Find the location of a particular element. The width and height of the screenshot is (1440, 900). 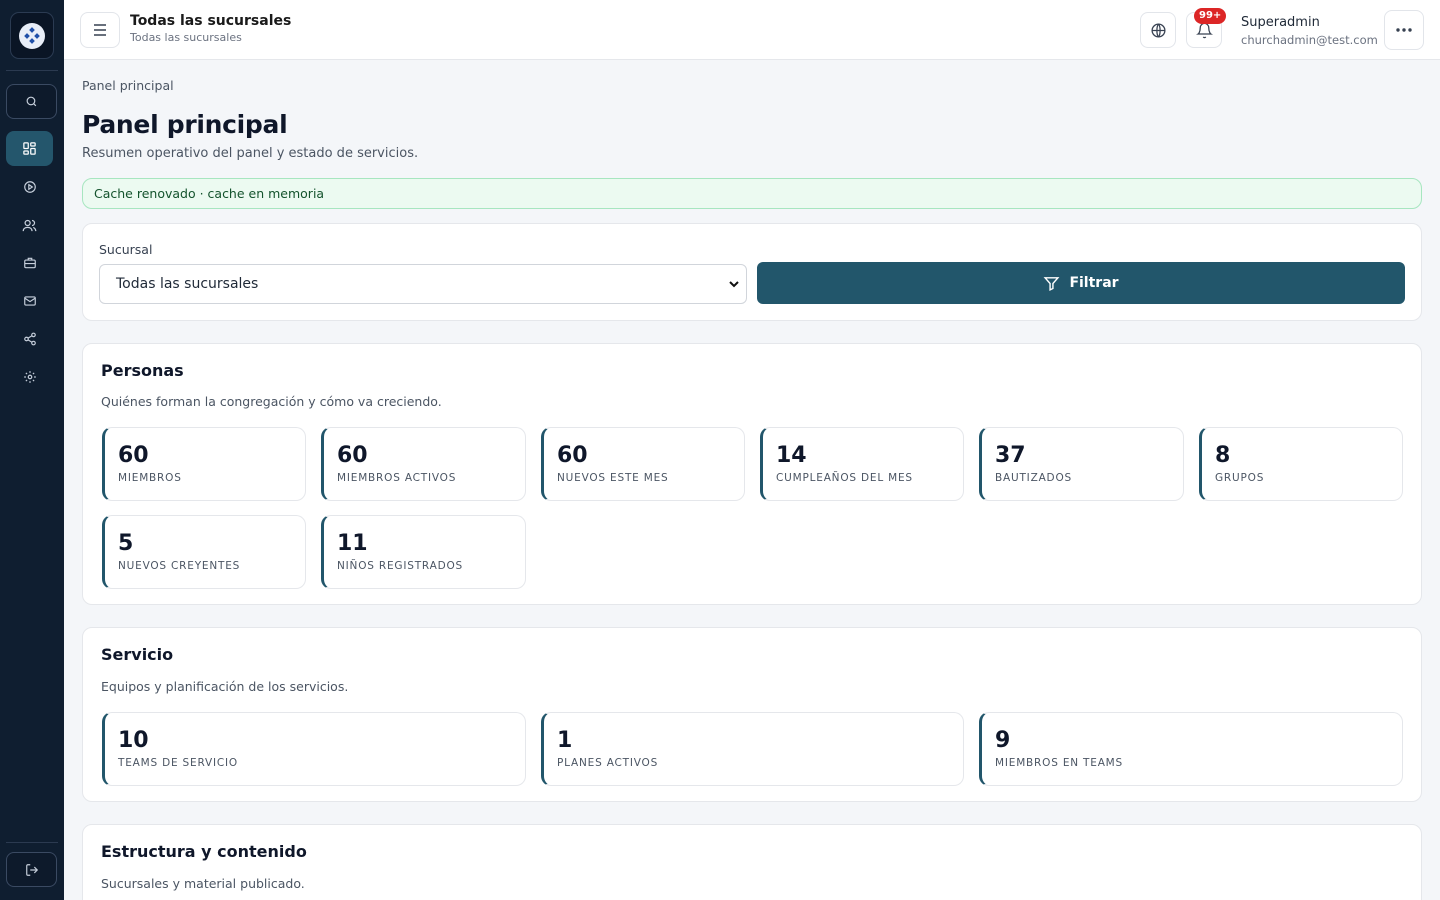

stat-value: 37 is located at coordinates (1010, 455).